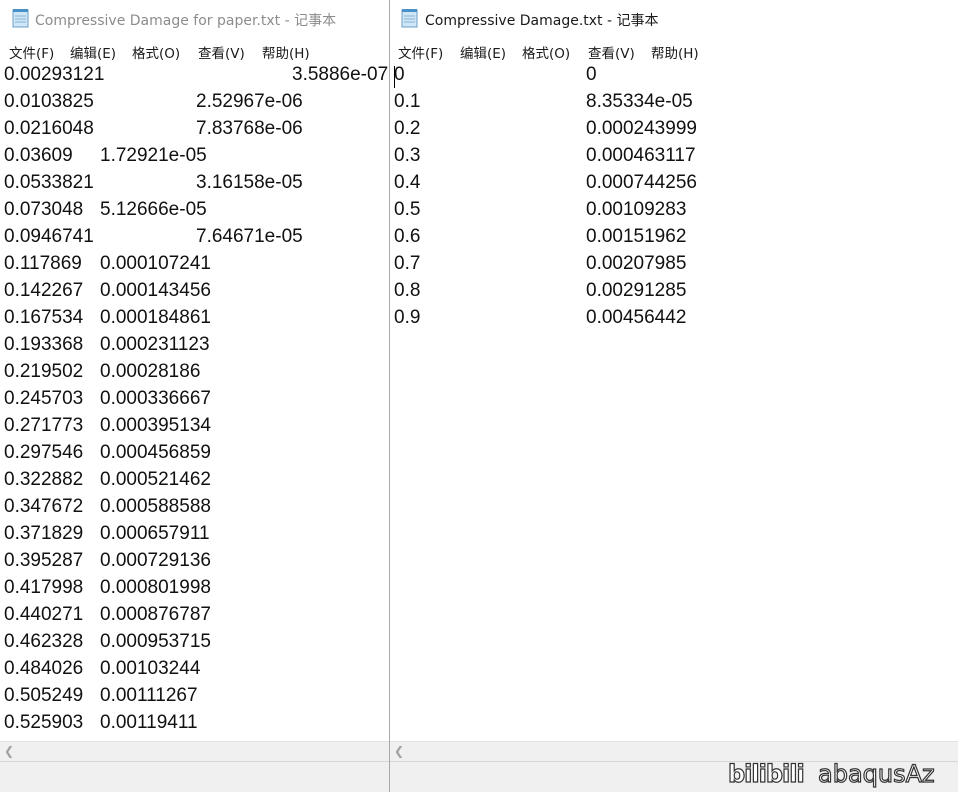 Image resolution: width=958 pixels, height=792 pixels. I want to click on text-line: 0.322882 0.000521462, so click(107, 479).